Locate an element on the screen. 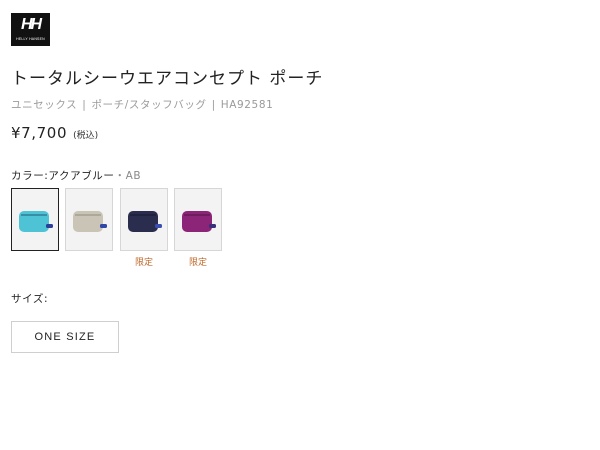 This screenshot has width=600, height=450. brand-logo: HH HELLY HANSEN is located at coordinates (30, 29).